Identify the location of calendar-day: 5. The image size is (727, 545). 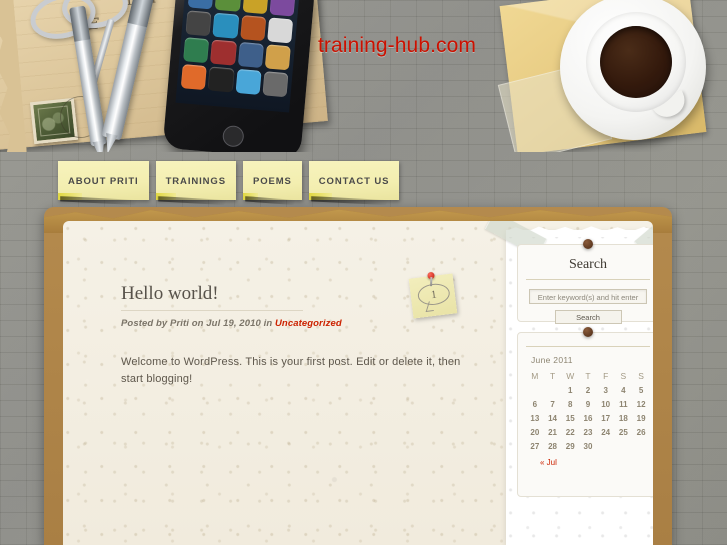
(641, 390).